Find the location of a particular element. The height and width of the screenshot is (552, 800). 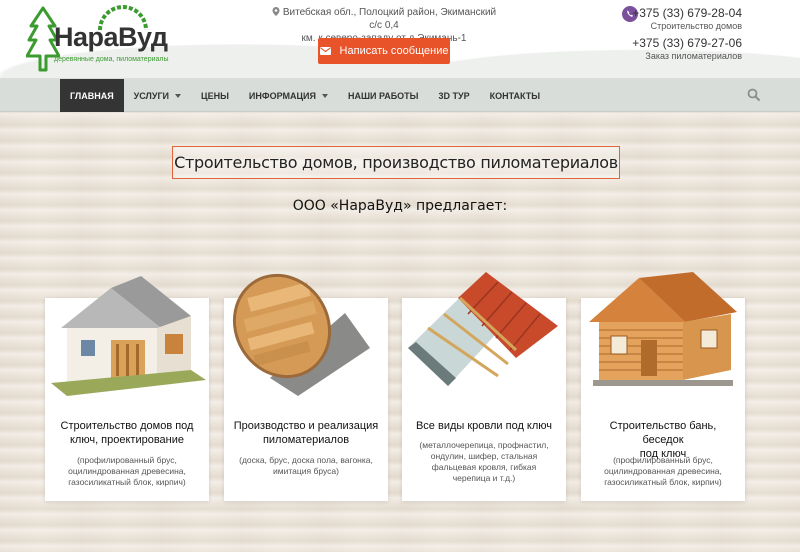

card-desc-line: фальцевая кровля, гибкая is located at coordinates (484, 467).